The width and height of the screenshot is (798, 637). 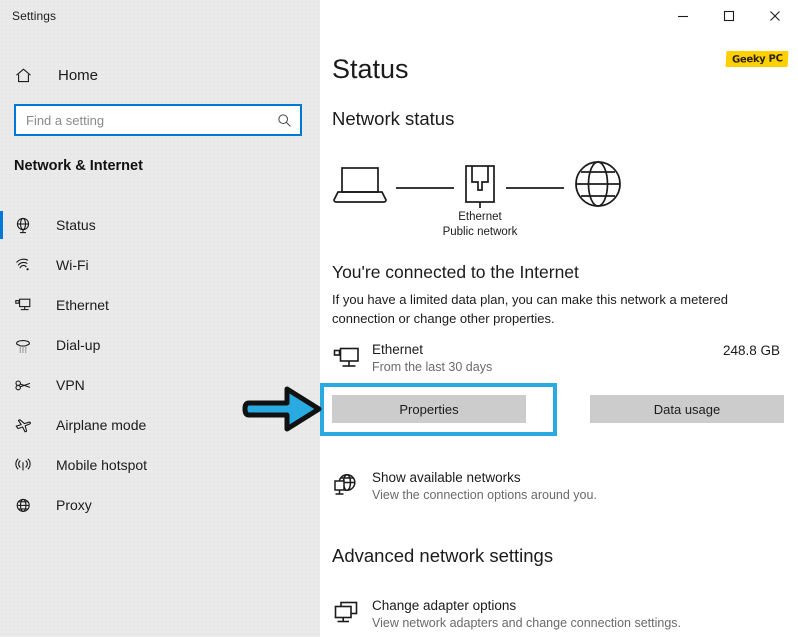 What do you see at coordinates (480, 225) in the screenshot?
I see `diagram-node-label: Ethernet Public network` at bounding box center [480, 225].